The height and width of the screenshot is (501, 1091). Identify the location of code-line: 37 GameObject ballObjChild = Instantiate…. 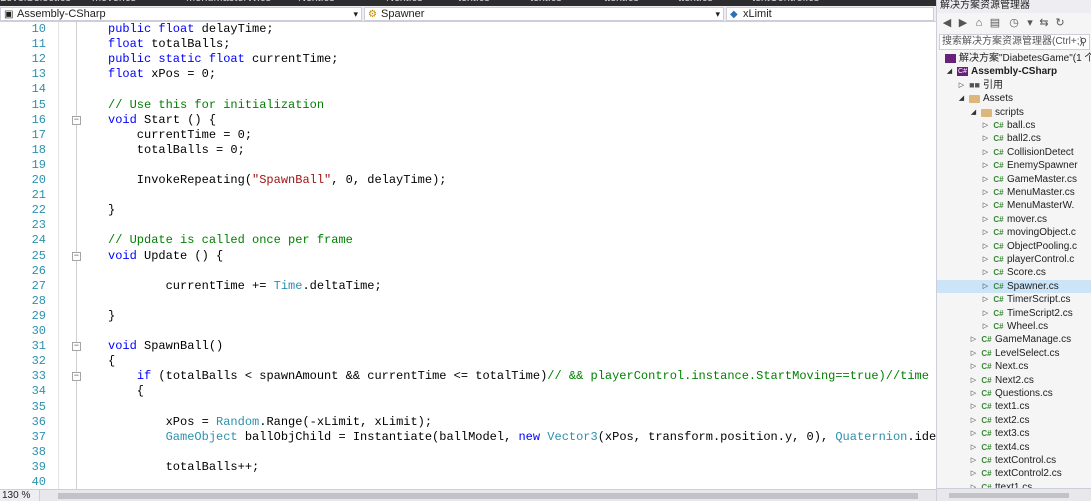
(468, 437).